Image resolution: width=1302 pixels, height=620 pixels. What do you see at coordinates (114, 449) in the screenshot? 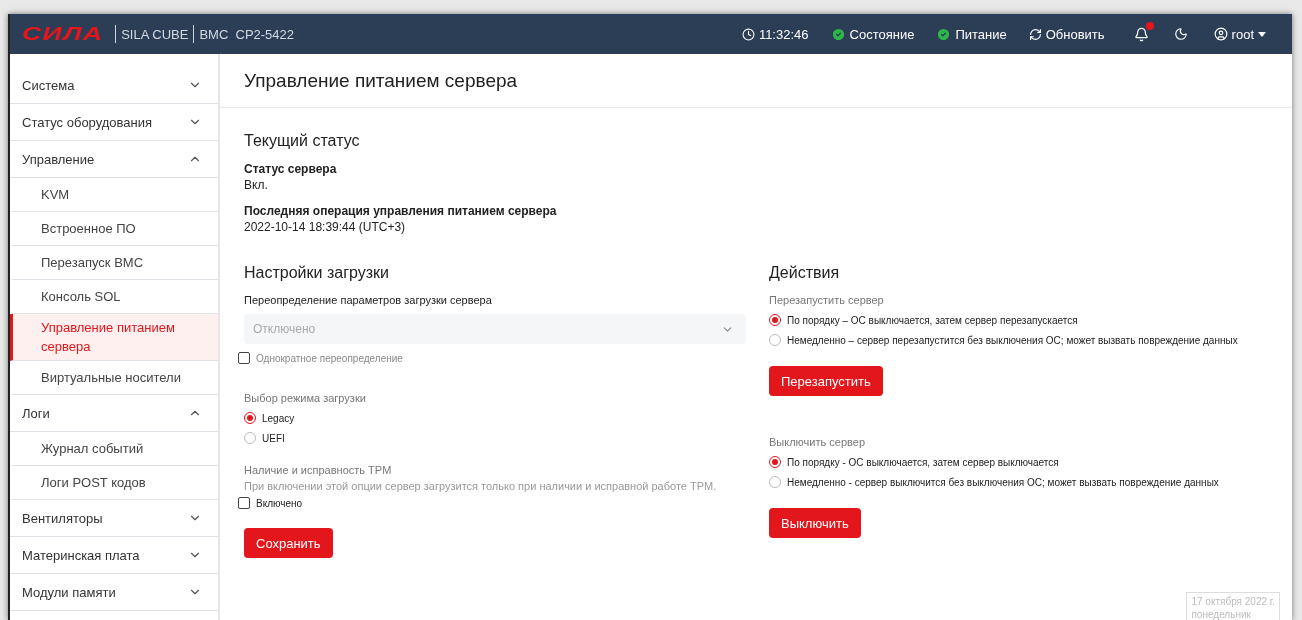
I see `sidebar-subitem: Журнал событий` at bounding box center [114, 449].